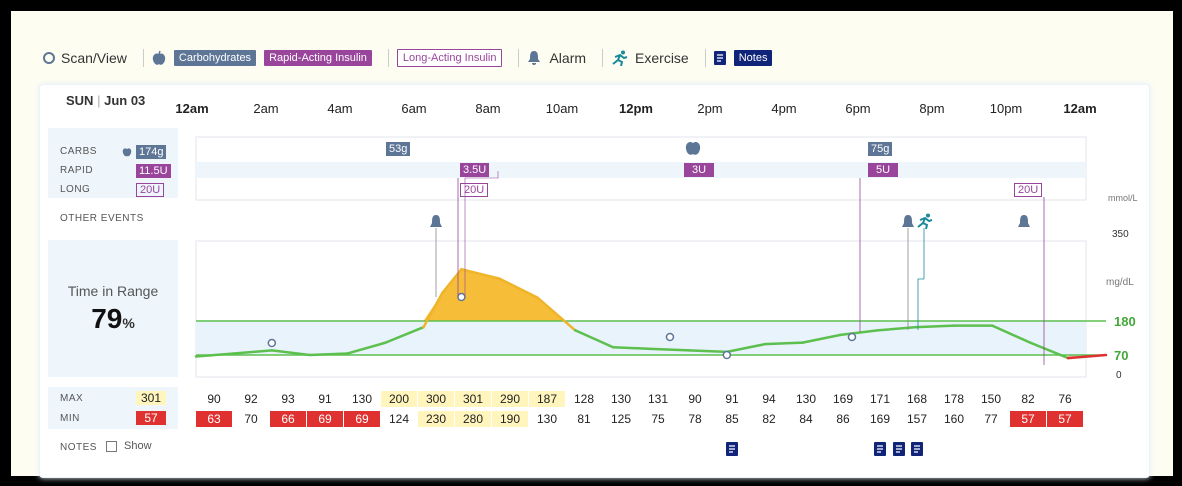  What do you see at coordinates (1119, 375) in the screenshot?
I see `axis-zero-label: 0` at bounding box center [1119, 375].